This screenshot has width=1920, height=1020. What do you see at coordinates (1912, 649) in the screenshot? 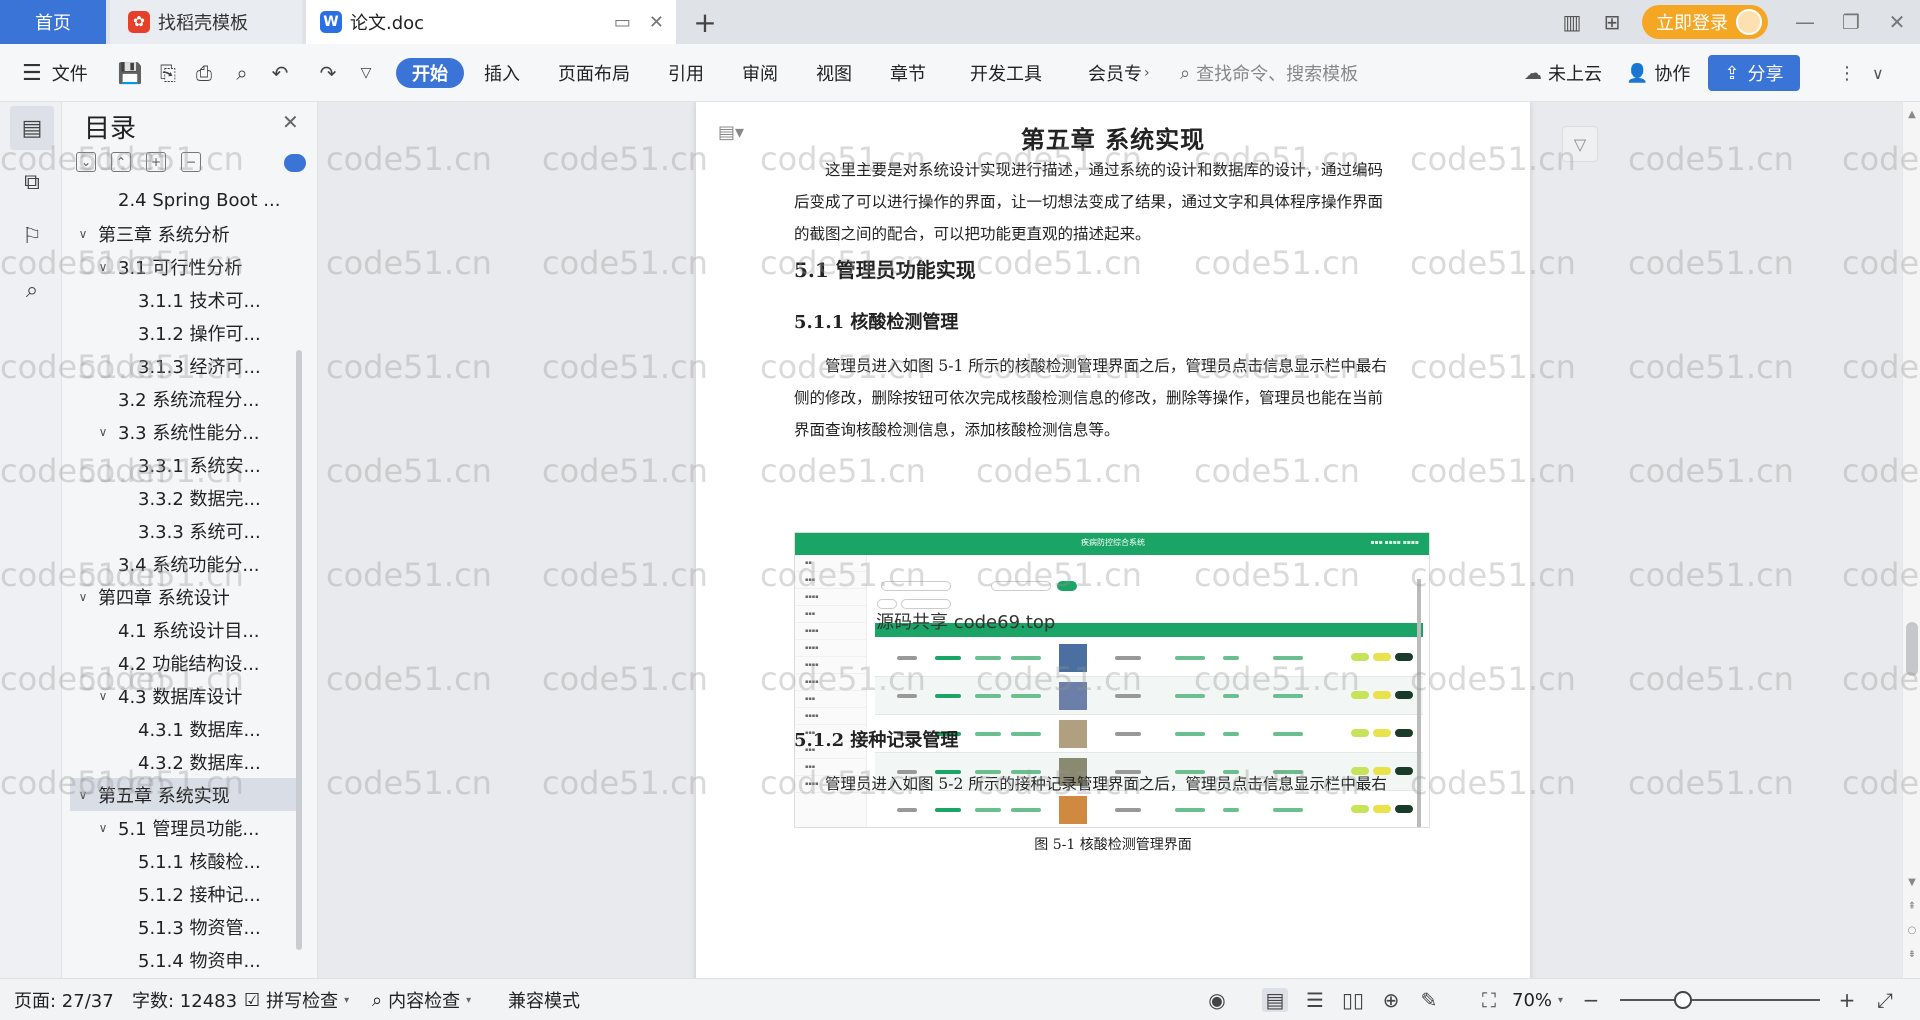
I see `scroll-thumb` at bounding box center [1912, 649].